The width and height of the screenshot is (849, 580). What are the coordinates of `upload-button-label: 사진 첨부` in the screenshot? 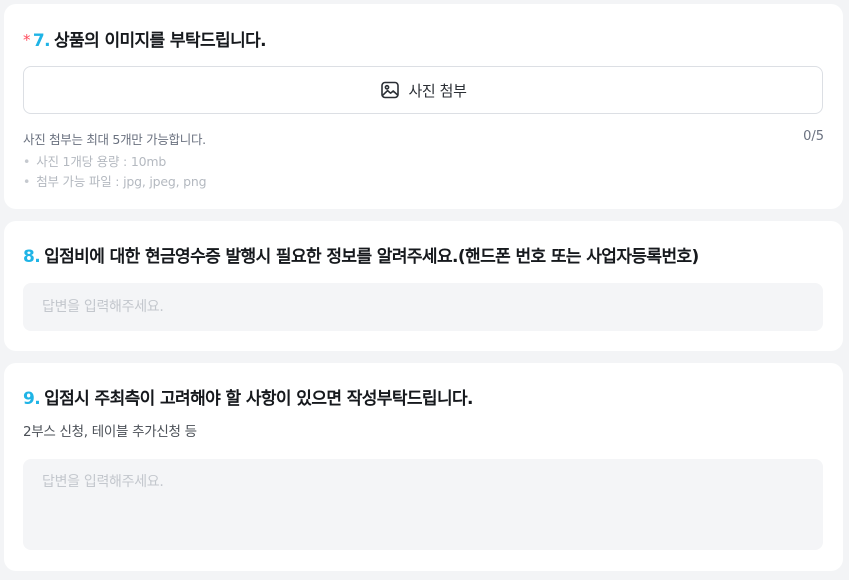 It's located at (437, 90).